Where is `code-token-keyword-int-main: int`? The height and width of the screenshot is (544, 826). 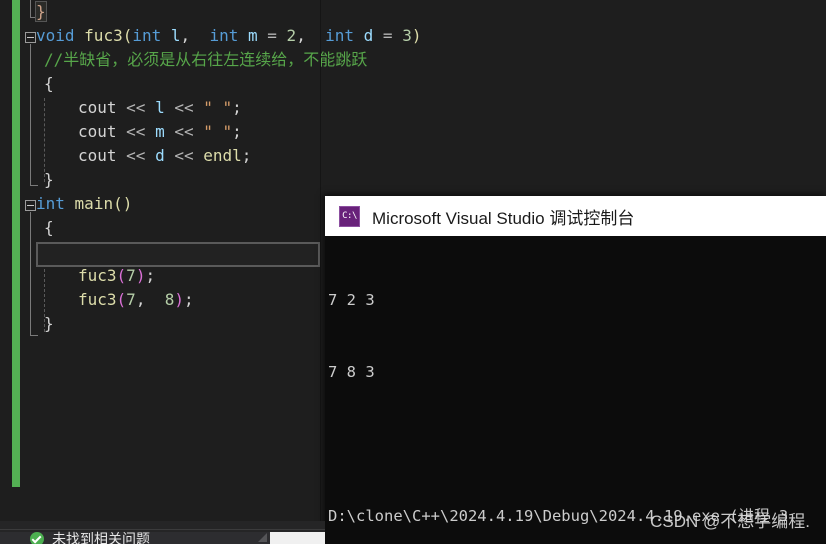 code-token-keyword-int-main: int is located at coordinates (50, 203).